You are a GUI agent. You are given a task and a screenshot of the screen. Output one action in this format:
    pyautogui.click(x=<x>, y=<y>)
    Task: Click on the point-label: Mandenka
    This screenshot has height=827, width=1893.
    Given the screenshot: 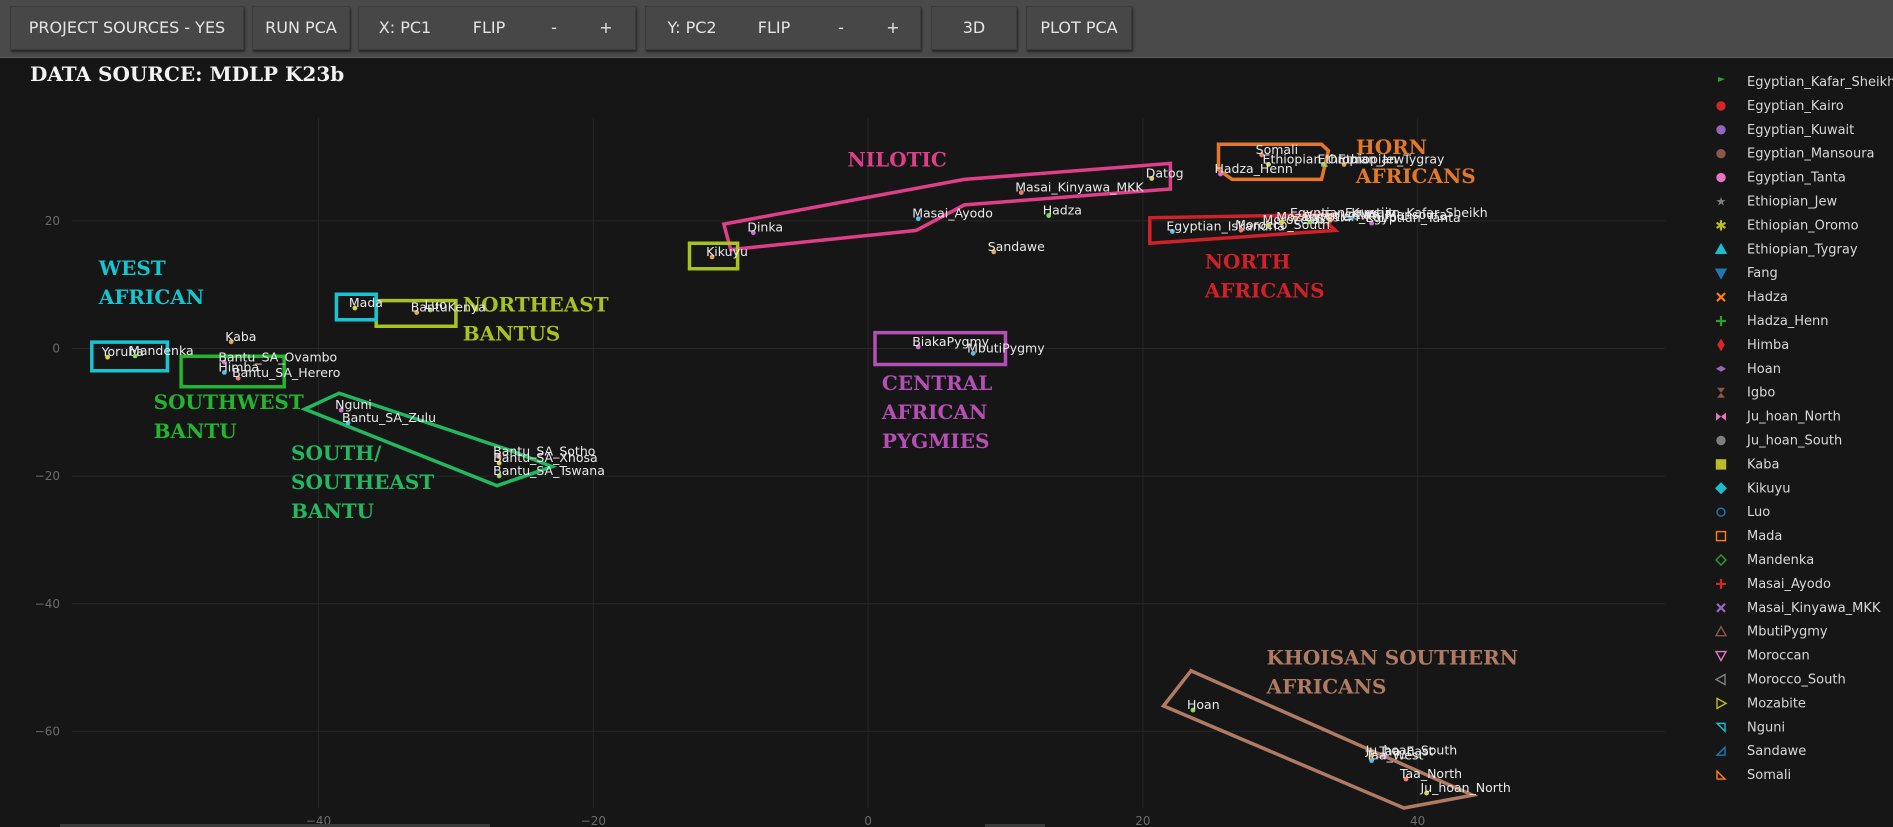 What is the action you would take?
    pyautogui.click(x=161, y=350)
    